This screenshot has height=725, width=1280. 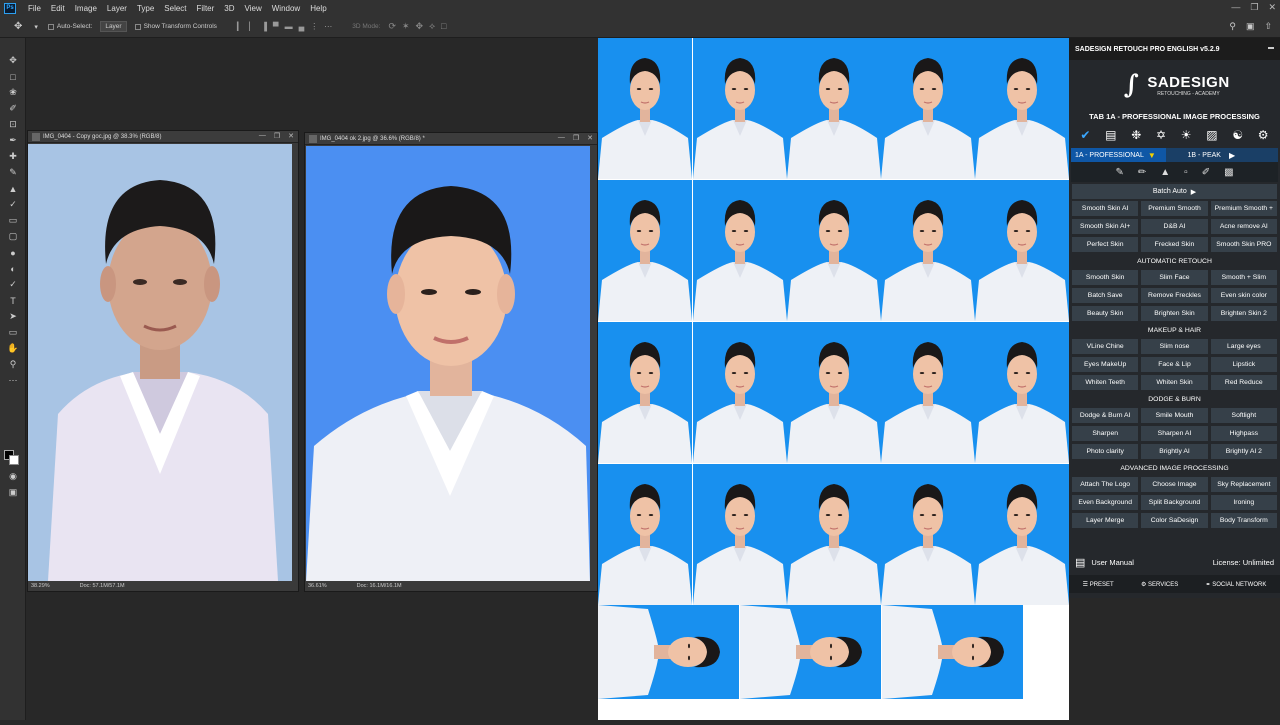 I want to click on services-button: ⚙ SERVICES, so click(x=1159, y=584).